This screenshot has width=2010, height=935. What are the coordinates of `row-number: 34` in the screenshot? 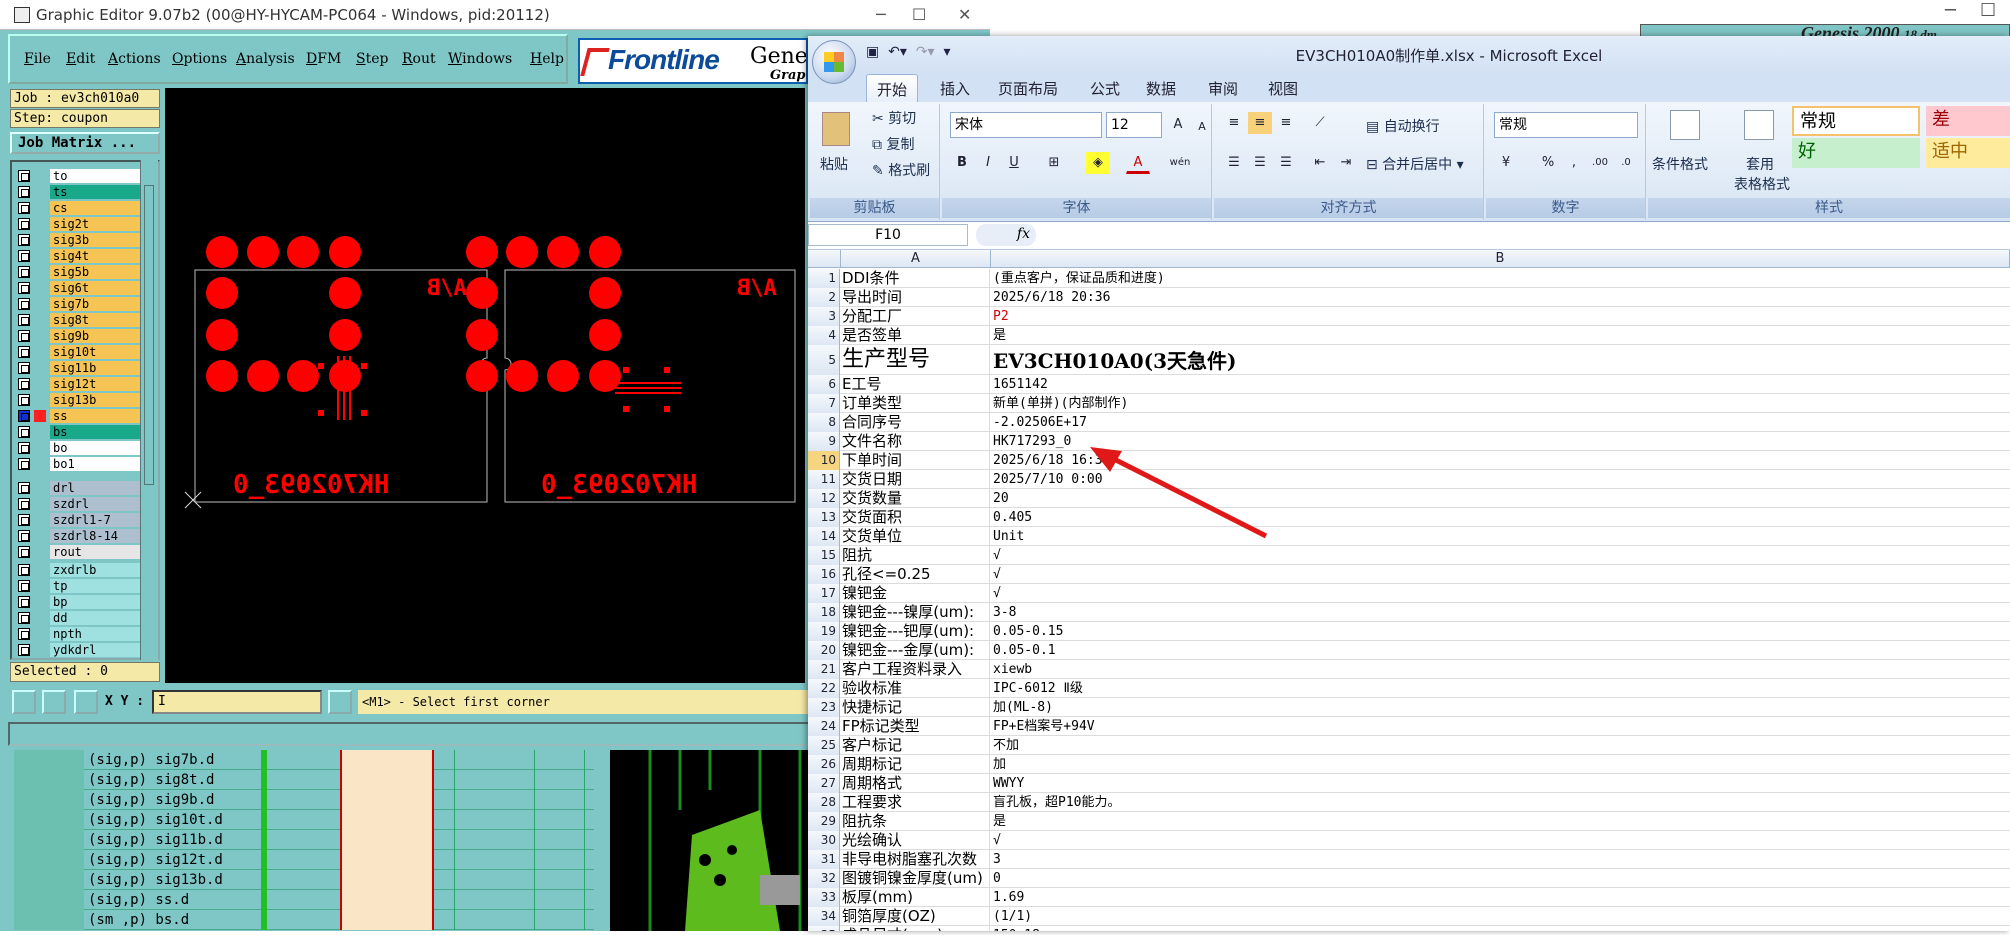 It's located at (824, 916).